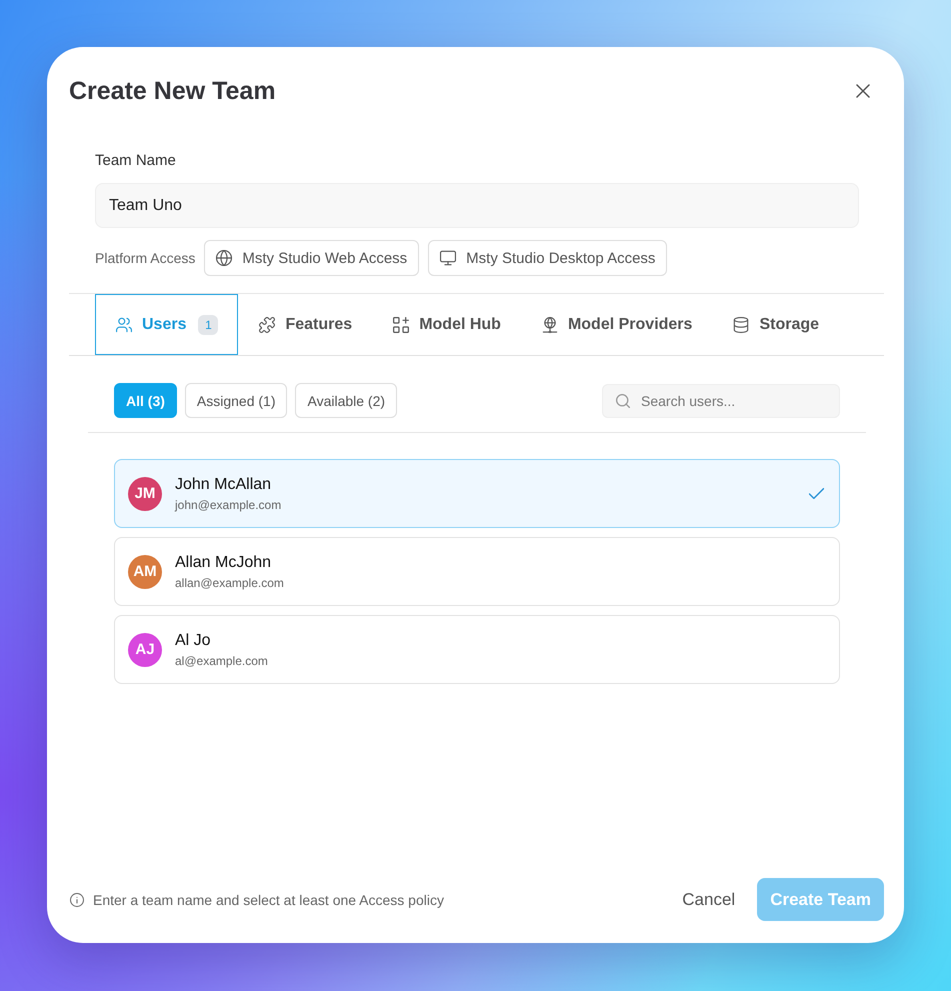  What do you see at coordinates (401, 324) in the screenshot?
I see `grid-plus-icon` at bounding box center [401, 324].